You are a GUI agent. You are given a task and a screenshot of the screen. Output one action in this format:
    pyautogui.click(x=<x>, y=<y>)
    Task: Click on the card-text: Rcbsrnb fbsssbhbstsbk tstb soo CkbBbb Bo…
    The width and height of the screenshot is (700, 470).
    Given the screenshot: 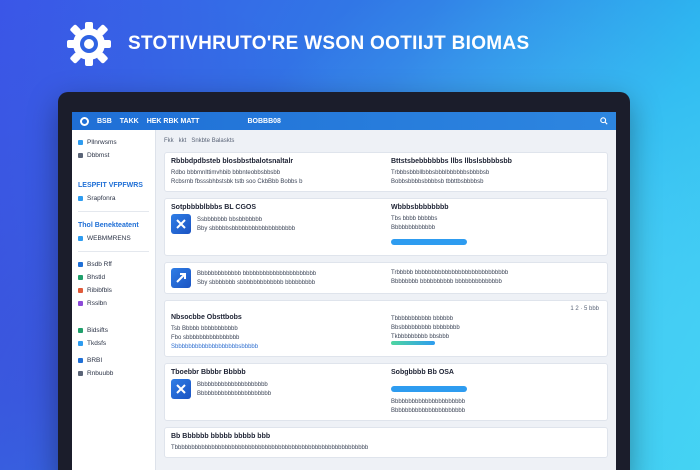 What is the action you would take?
    pyautogui.click(x=237, y=181)
    